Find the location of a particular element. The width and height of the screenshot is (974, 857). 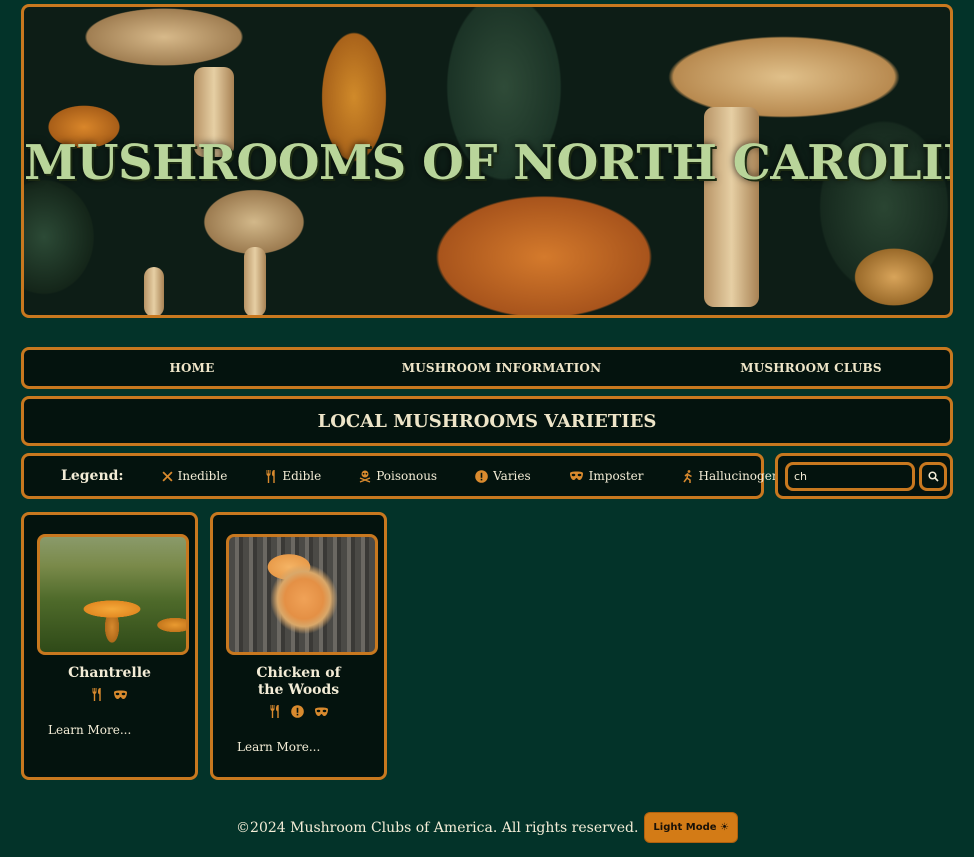

main-nav: HOME MUSHROOM INFORMATION MUSHROOM CLUBS is located at coordinates (487, 368).